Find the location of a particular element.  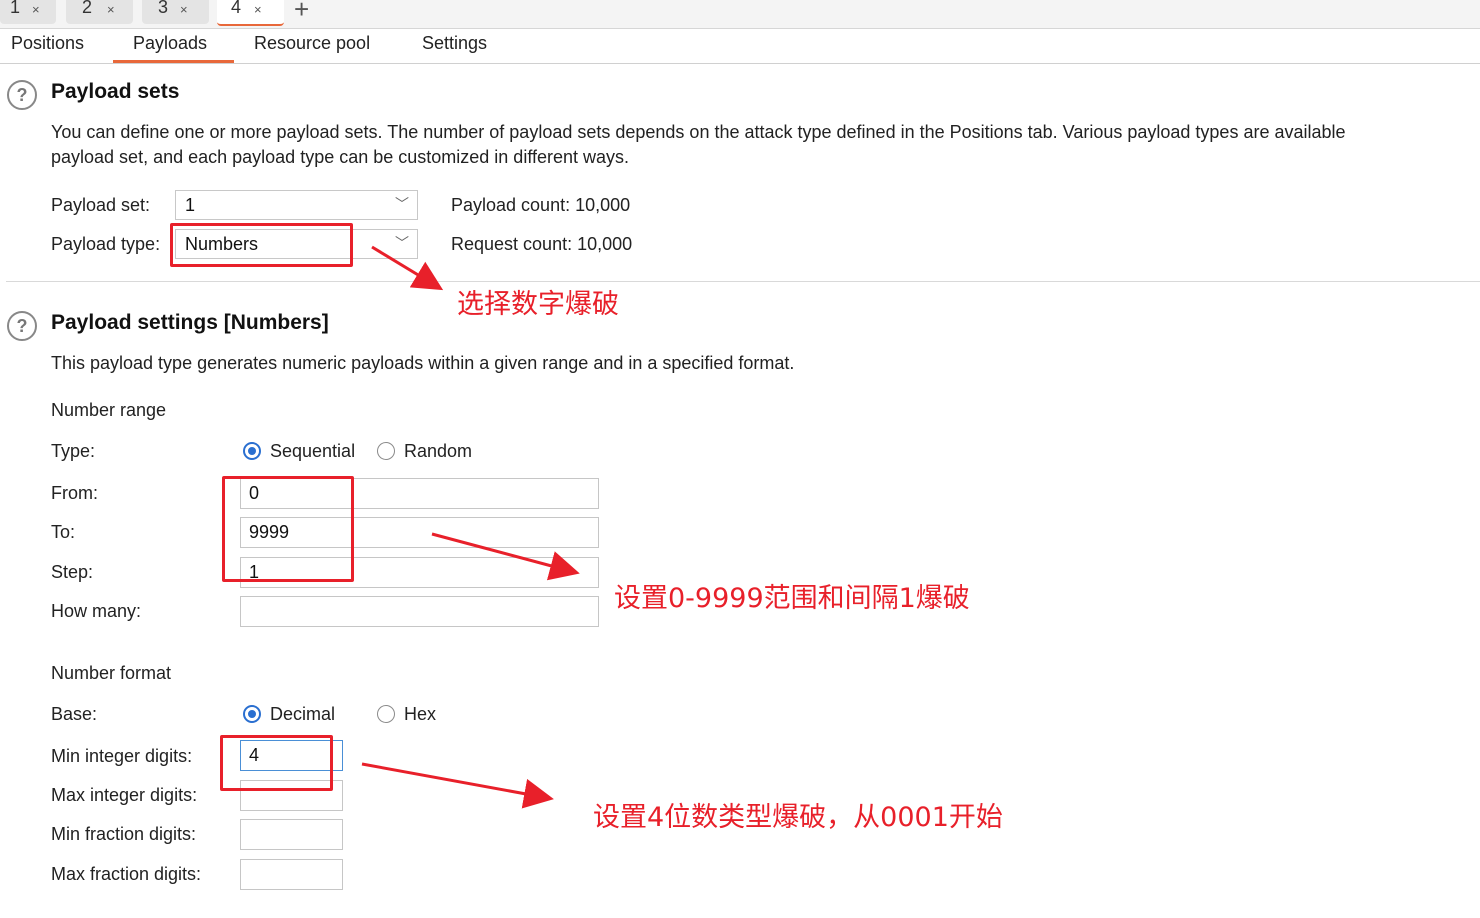

annotation-arrow-range is located at coordinates (505, 556).